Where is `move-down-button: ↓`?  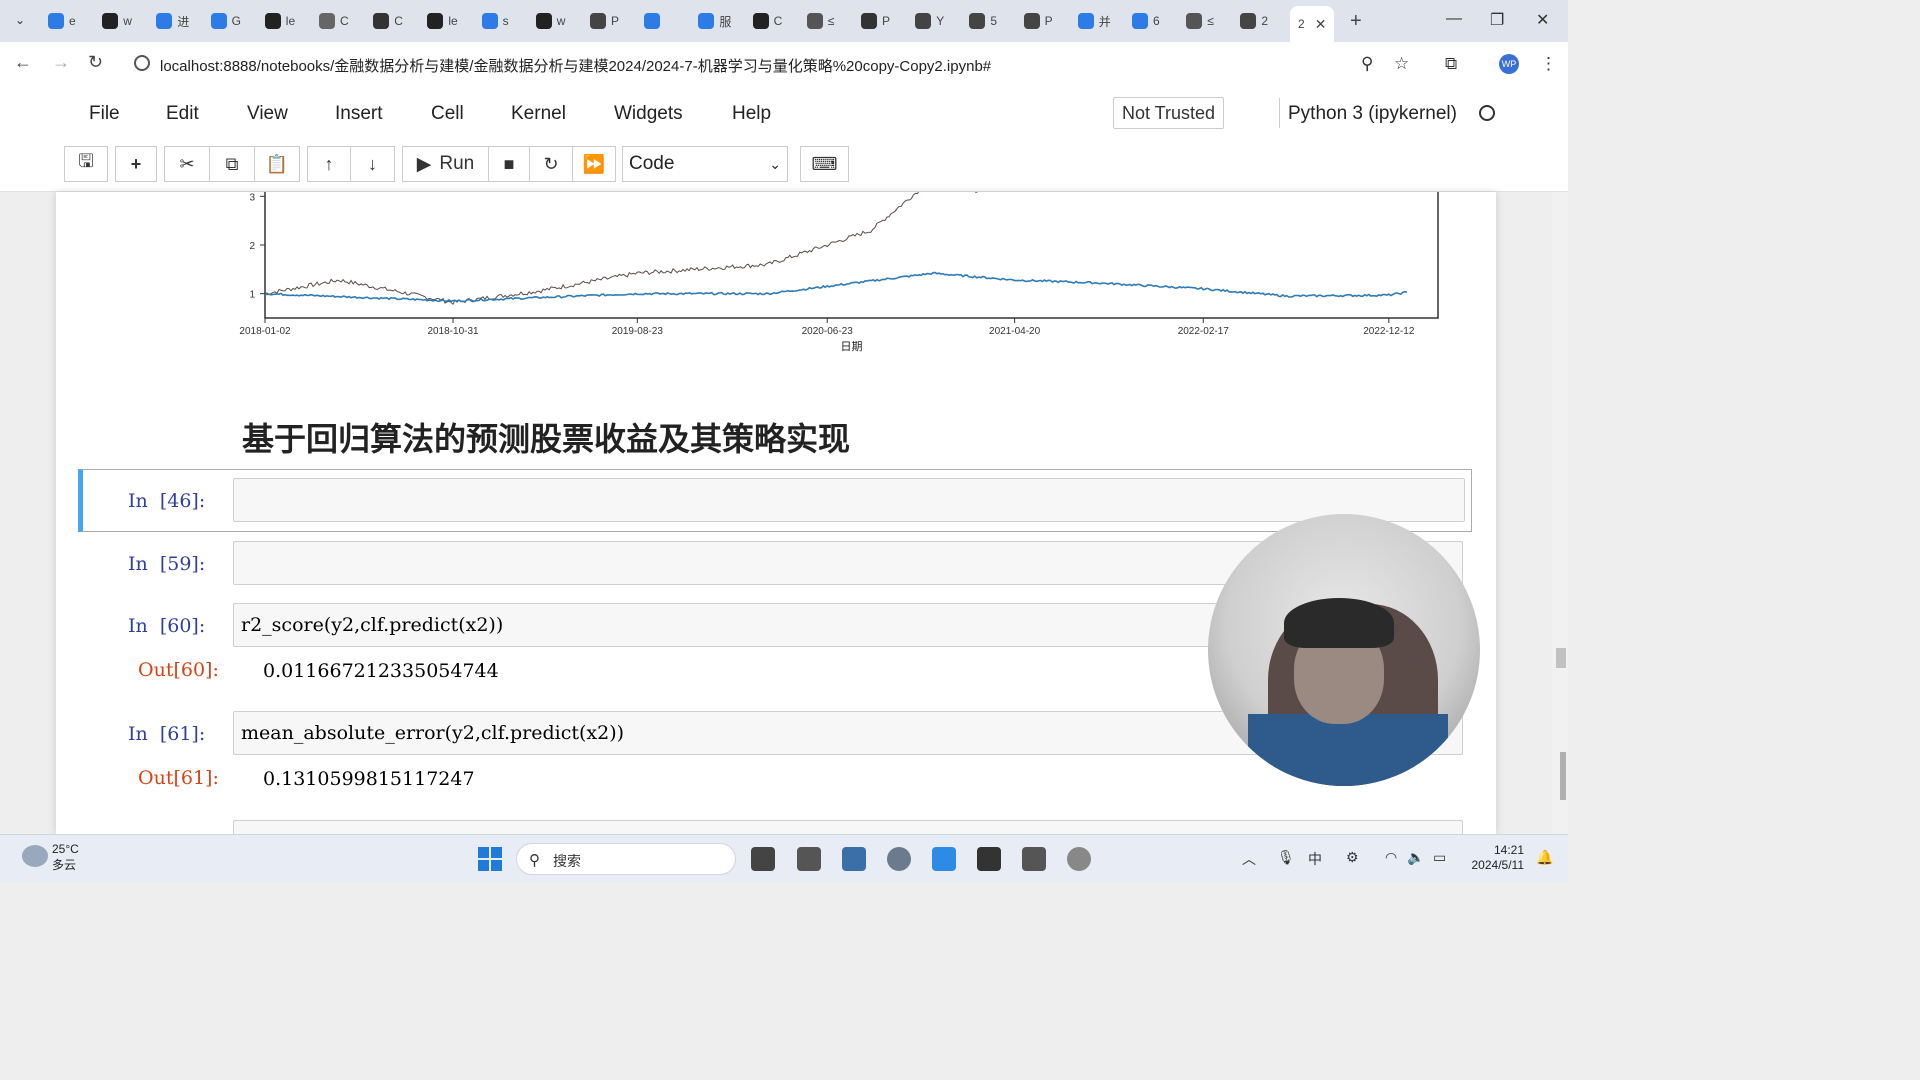
move-down-button: ↓ is located at coordinates (372, 164).